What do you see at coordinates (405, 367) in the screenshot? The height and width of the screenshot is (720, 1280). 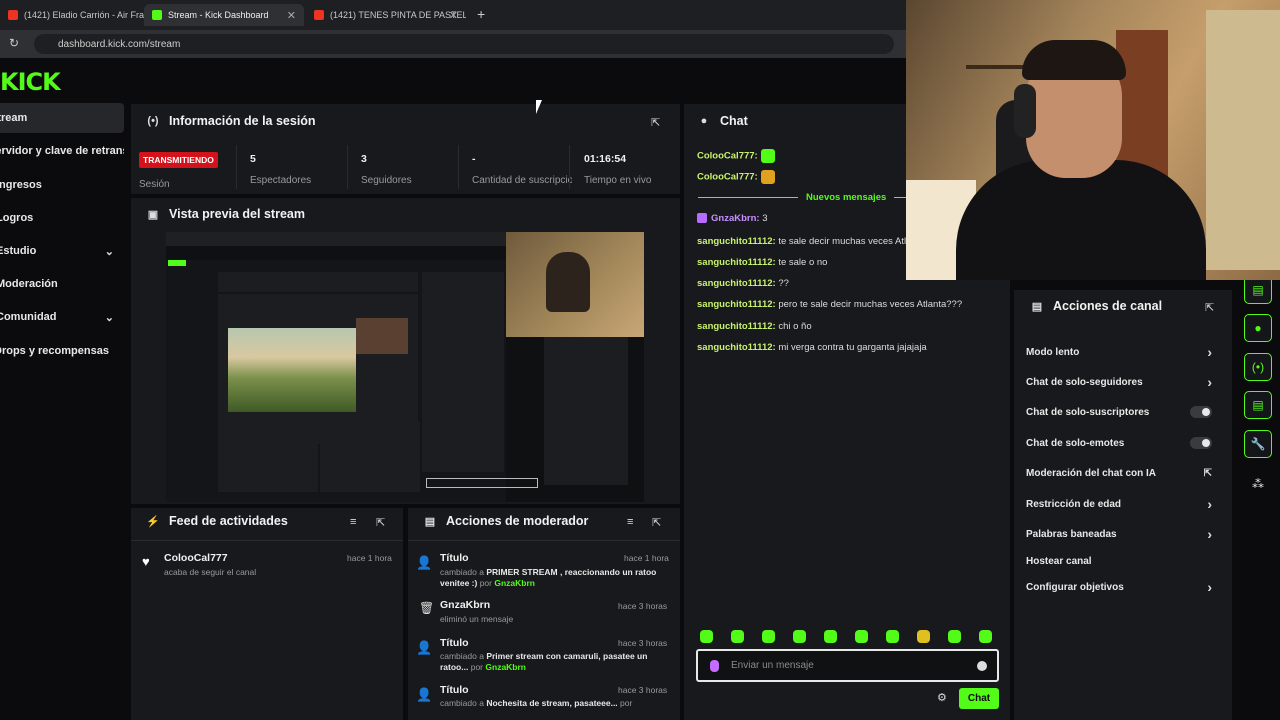 I see `stream-preview-video` at bounding box center [405, 367].